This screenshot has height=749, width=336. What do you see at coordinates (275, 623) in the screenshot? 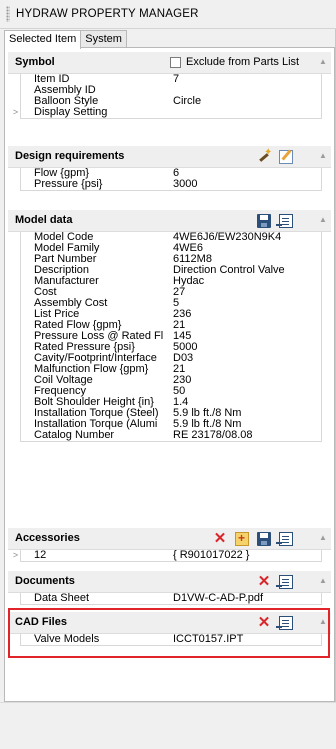
I see `cad-toolbar: ✕` at bounding box center [275, 623].